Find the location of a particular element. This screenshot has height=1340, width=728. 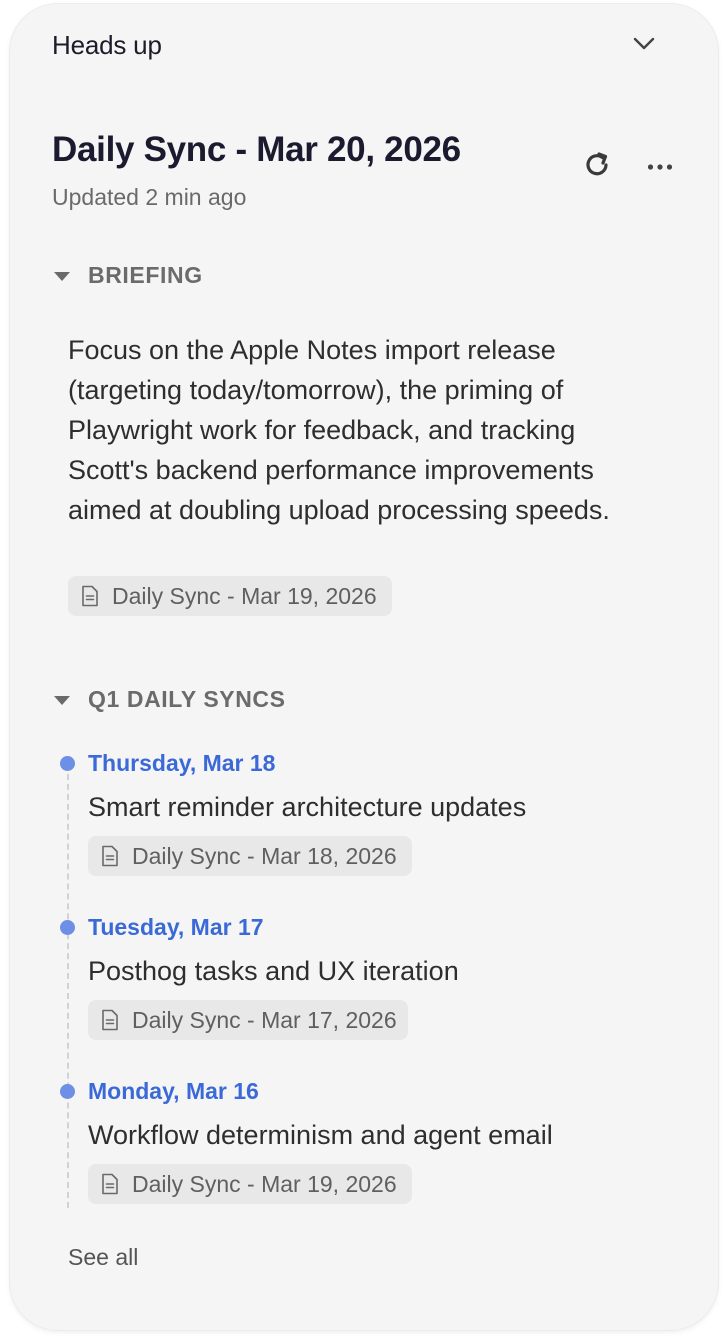

refresh-button is located at coordinates (597, 167).